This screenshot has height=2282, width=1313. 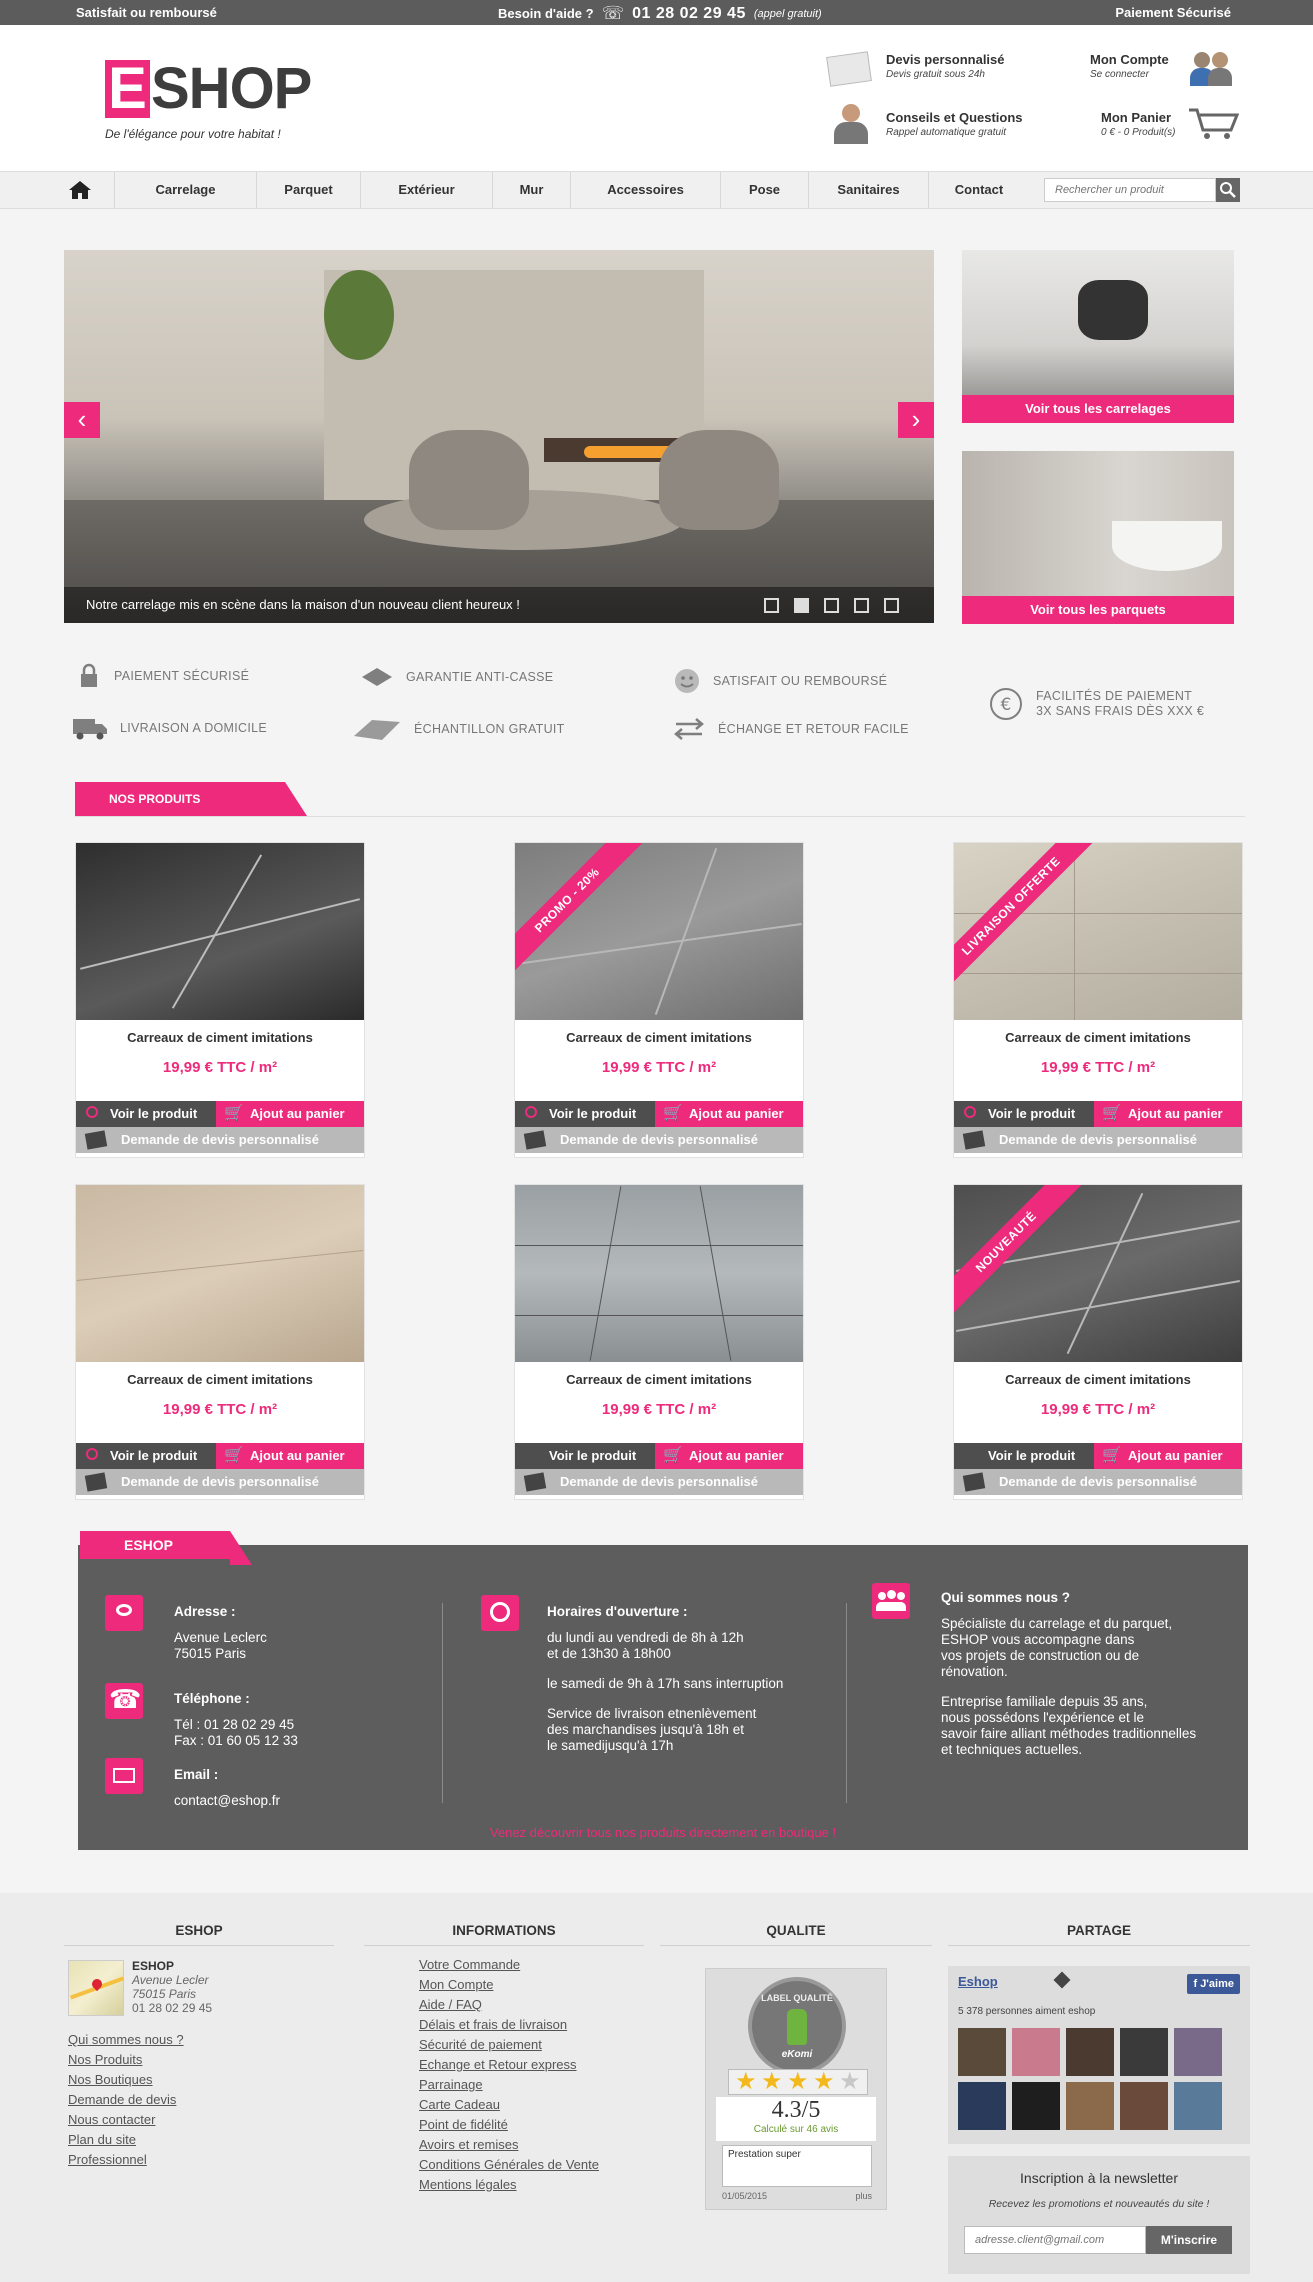 I want to click on email-address: contact@eshop.fr, so click(x=227, y=1801).